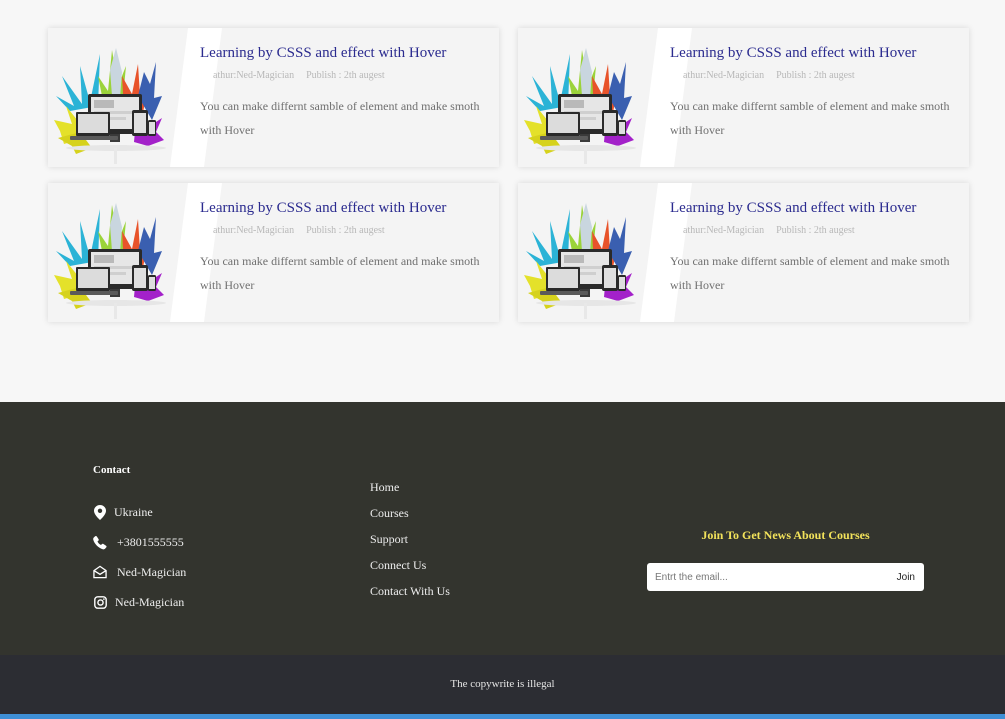 This screenshot has height=719, width=1005. I want to click on contact-heading: Contact, so click(112, 470).